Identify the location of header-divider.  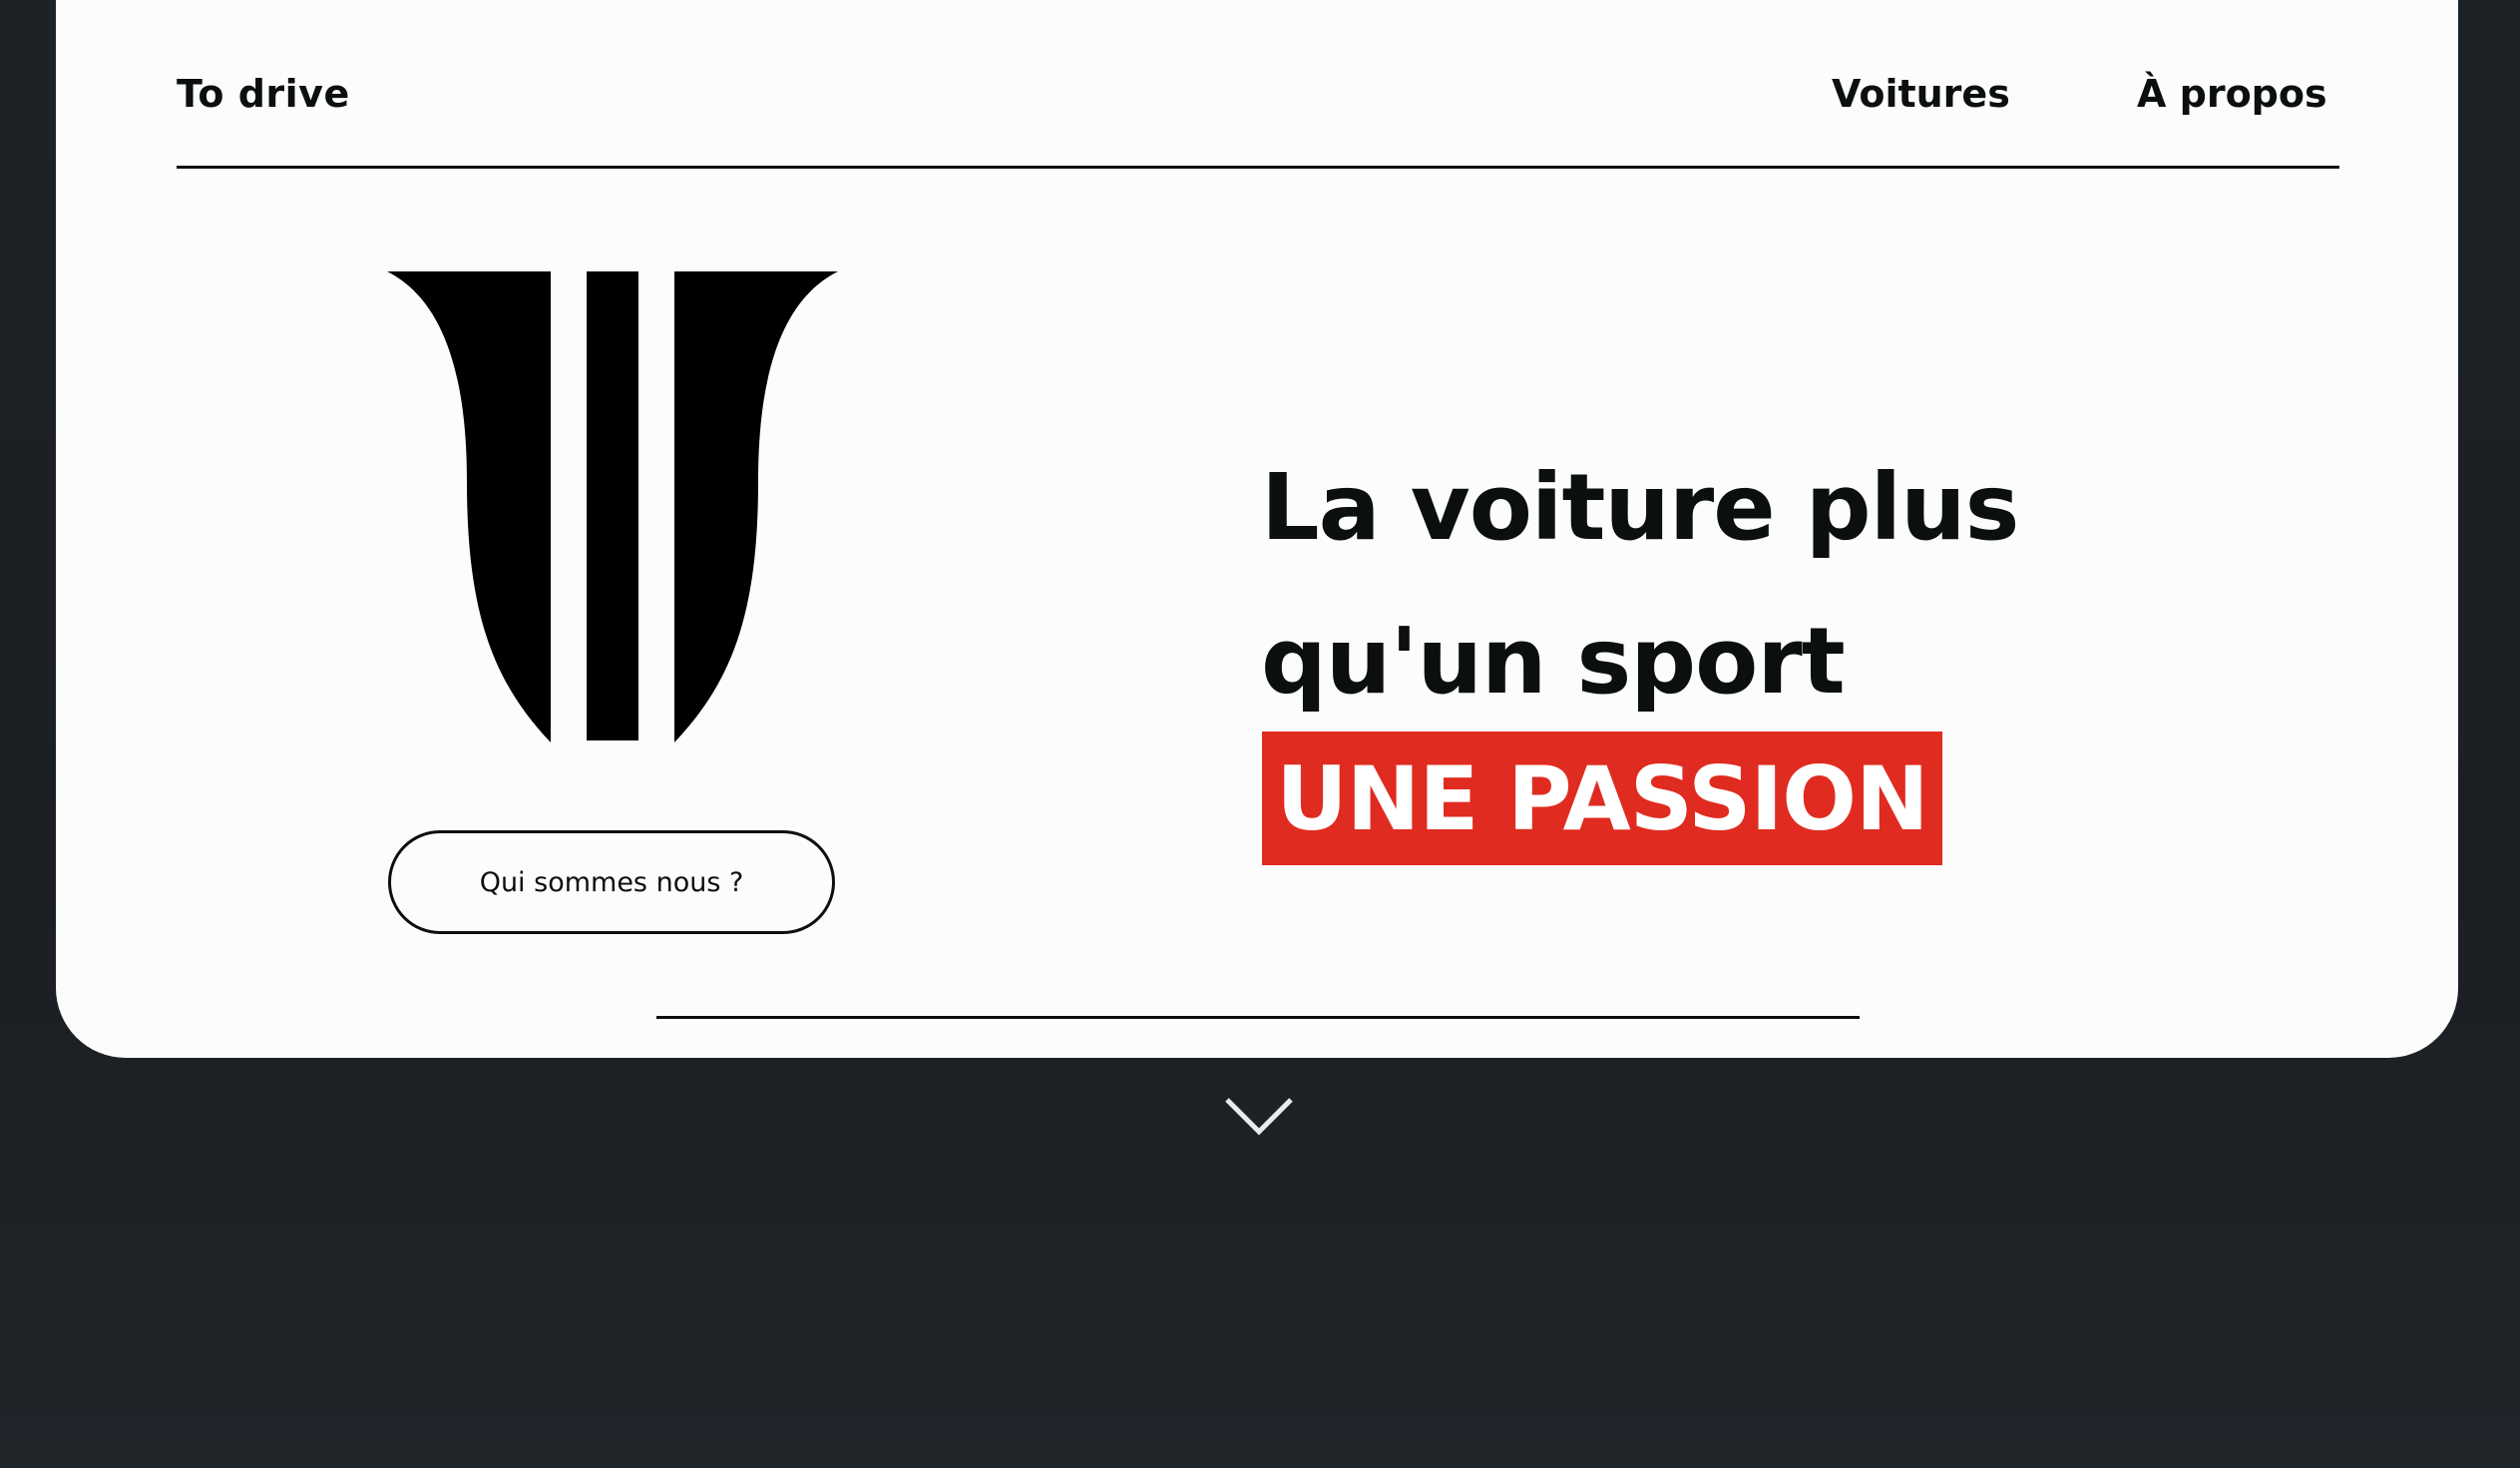
(1258, 168).